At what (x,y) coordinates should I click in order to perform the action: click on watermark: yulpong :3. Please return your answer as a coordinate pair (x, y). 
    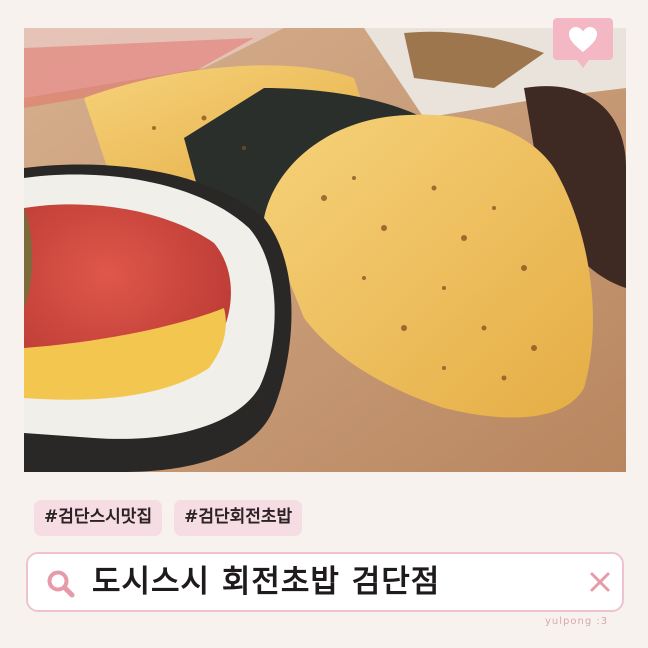
    Looking at the image, I should click on (577, 621).